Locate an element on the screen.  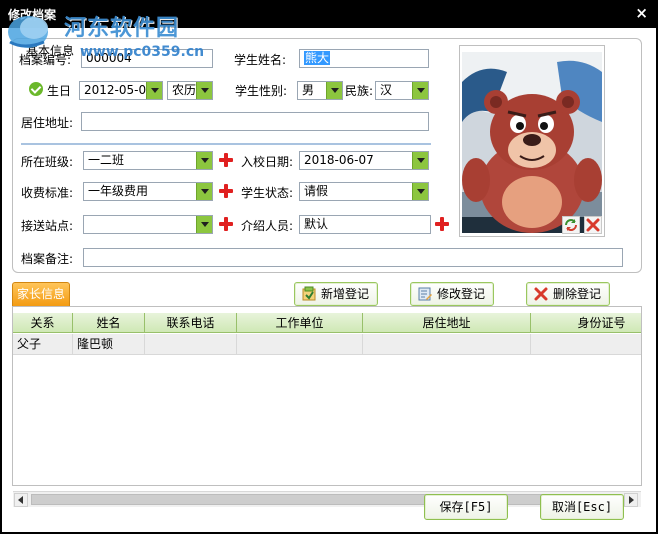
arrow-left-icon is located at coordinates (20, 500).